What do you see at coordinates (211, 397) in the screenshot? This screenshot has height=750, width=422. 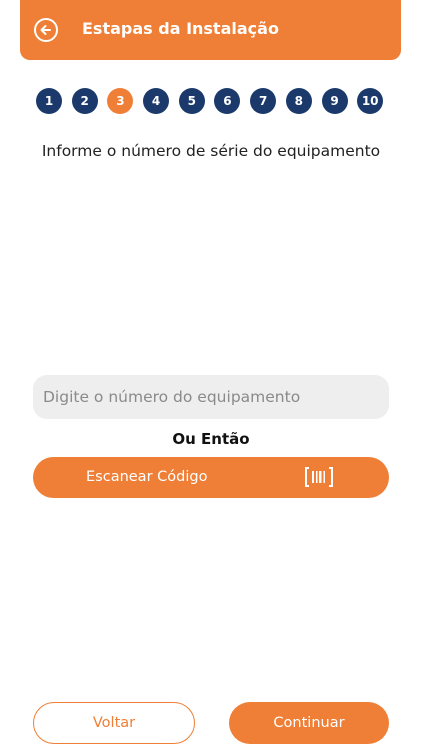 I see `serial-number-input` at bounding box center [211, 397].